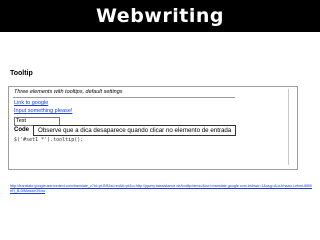 The width and height of the screenshot is (320, 240). I want to click on google-link: Link to google, so click(31, 103).